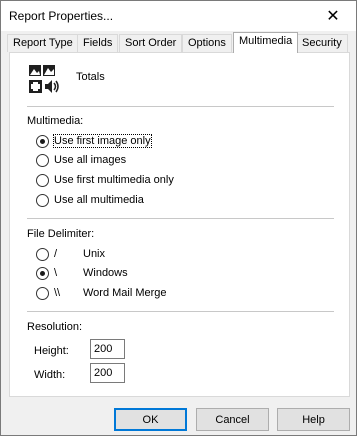 This screenshot has width=357, height=436. Describe the element at coordinates (51, 351) in the screenshot. I see `height-label: Height:` at that location.